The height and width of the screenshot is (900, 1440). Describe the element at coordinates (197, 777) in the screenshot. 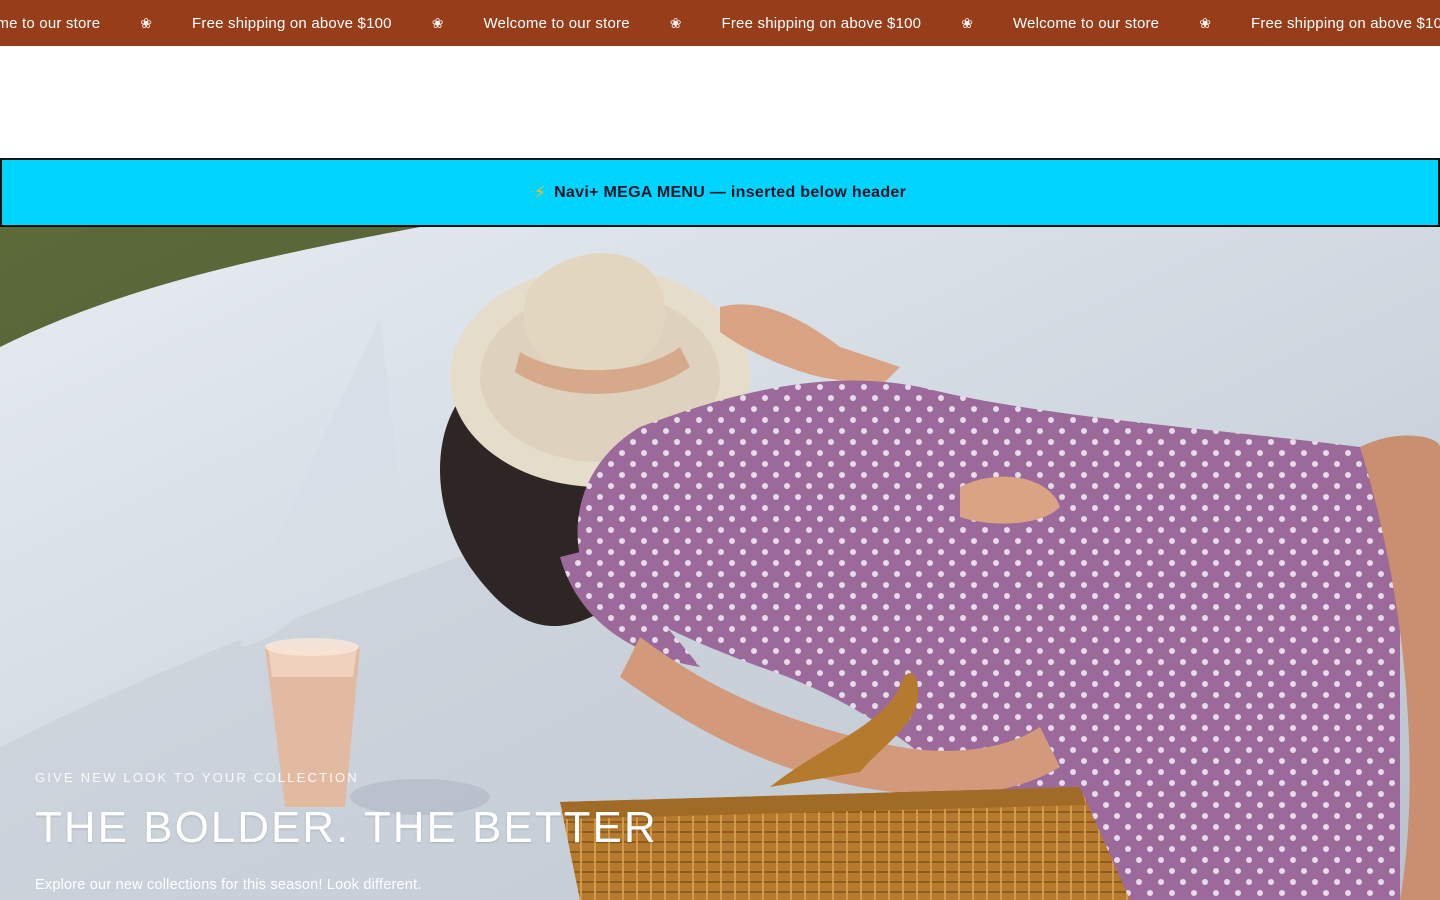

I see `hero-eyebrow: GIVE NEW LOOK TO YOUR COLLECTION` at that location.